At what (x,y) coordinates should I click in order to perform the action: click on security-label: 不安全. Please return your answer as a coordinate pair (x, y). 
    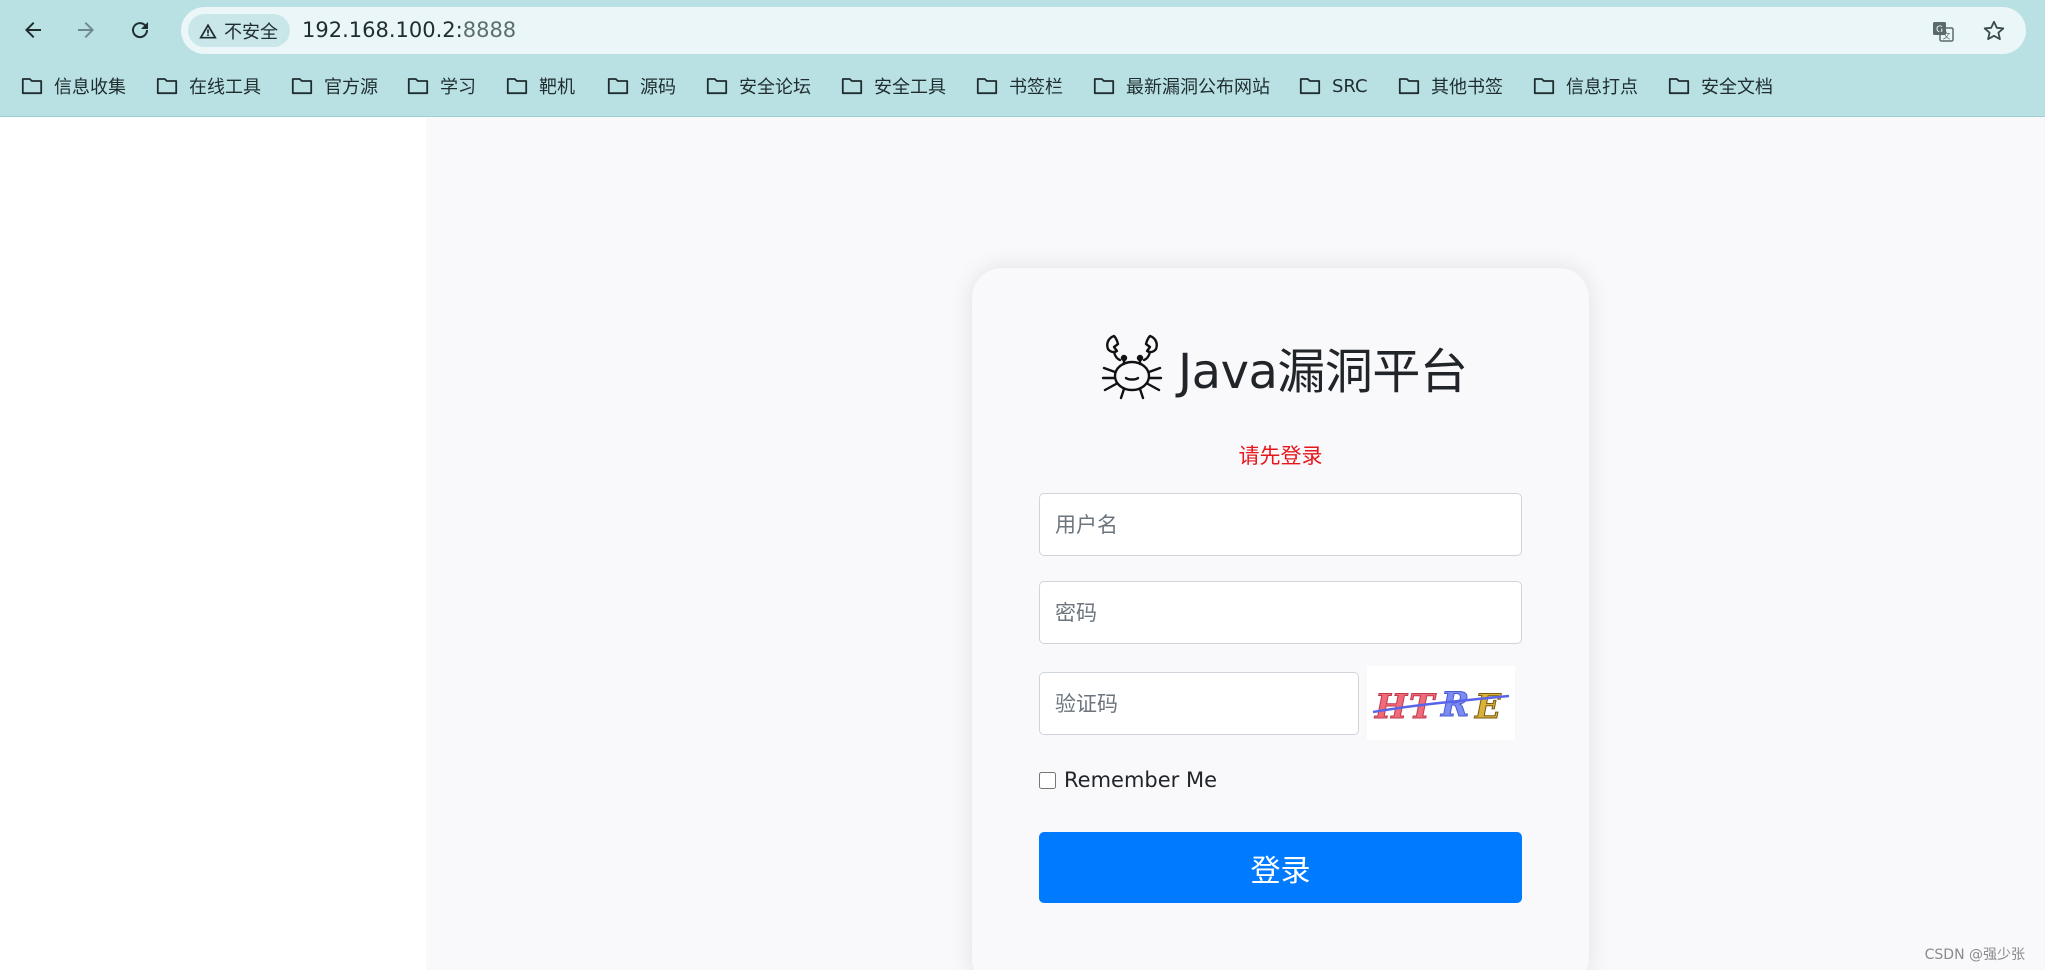
    Looking at the image, I should click on (251, 32).